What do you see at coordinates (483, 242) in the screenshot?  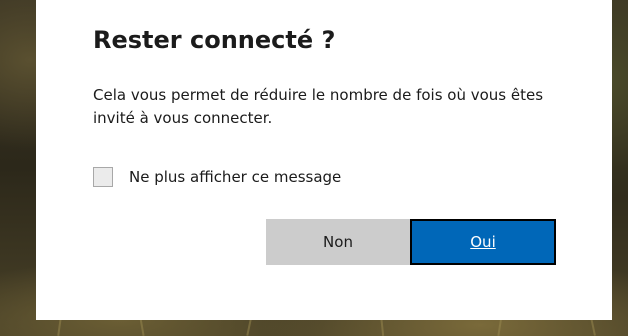 I see `yes-button: Oui` at bounding box center [483, 242].